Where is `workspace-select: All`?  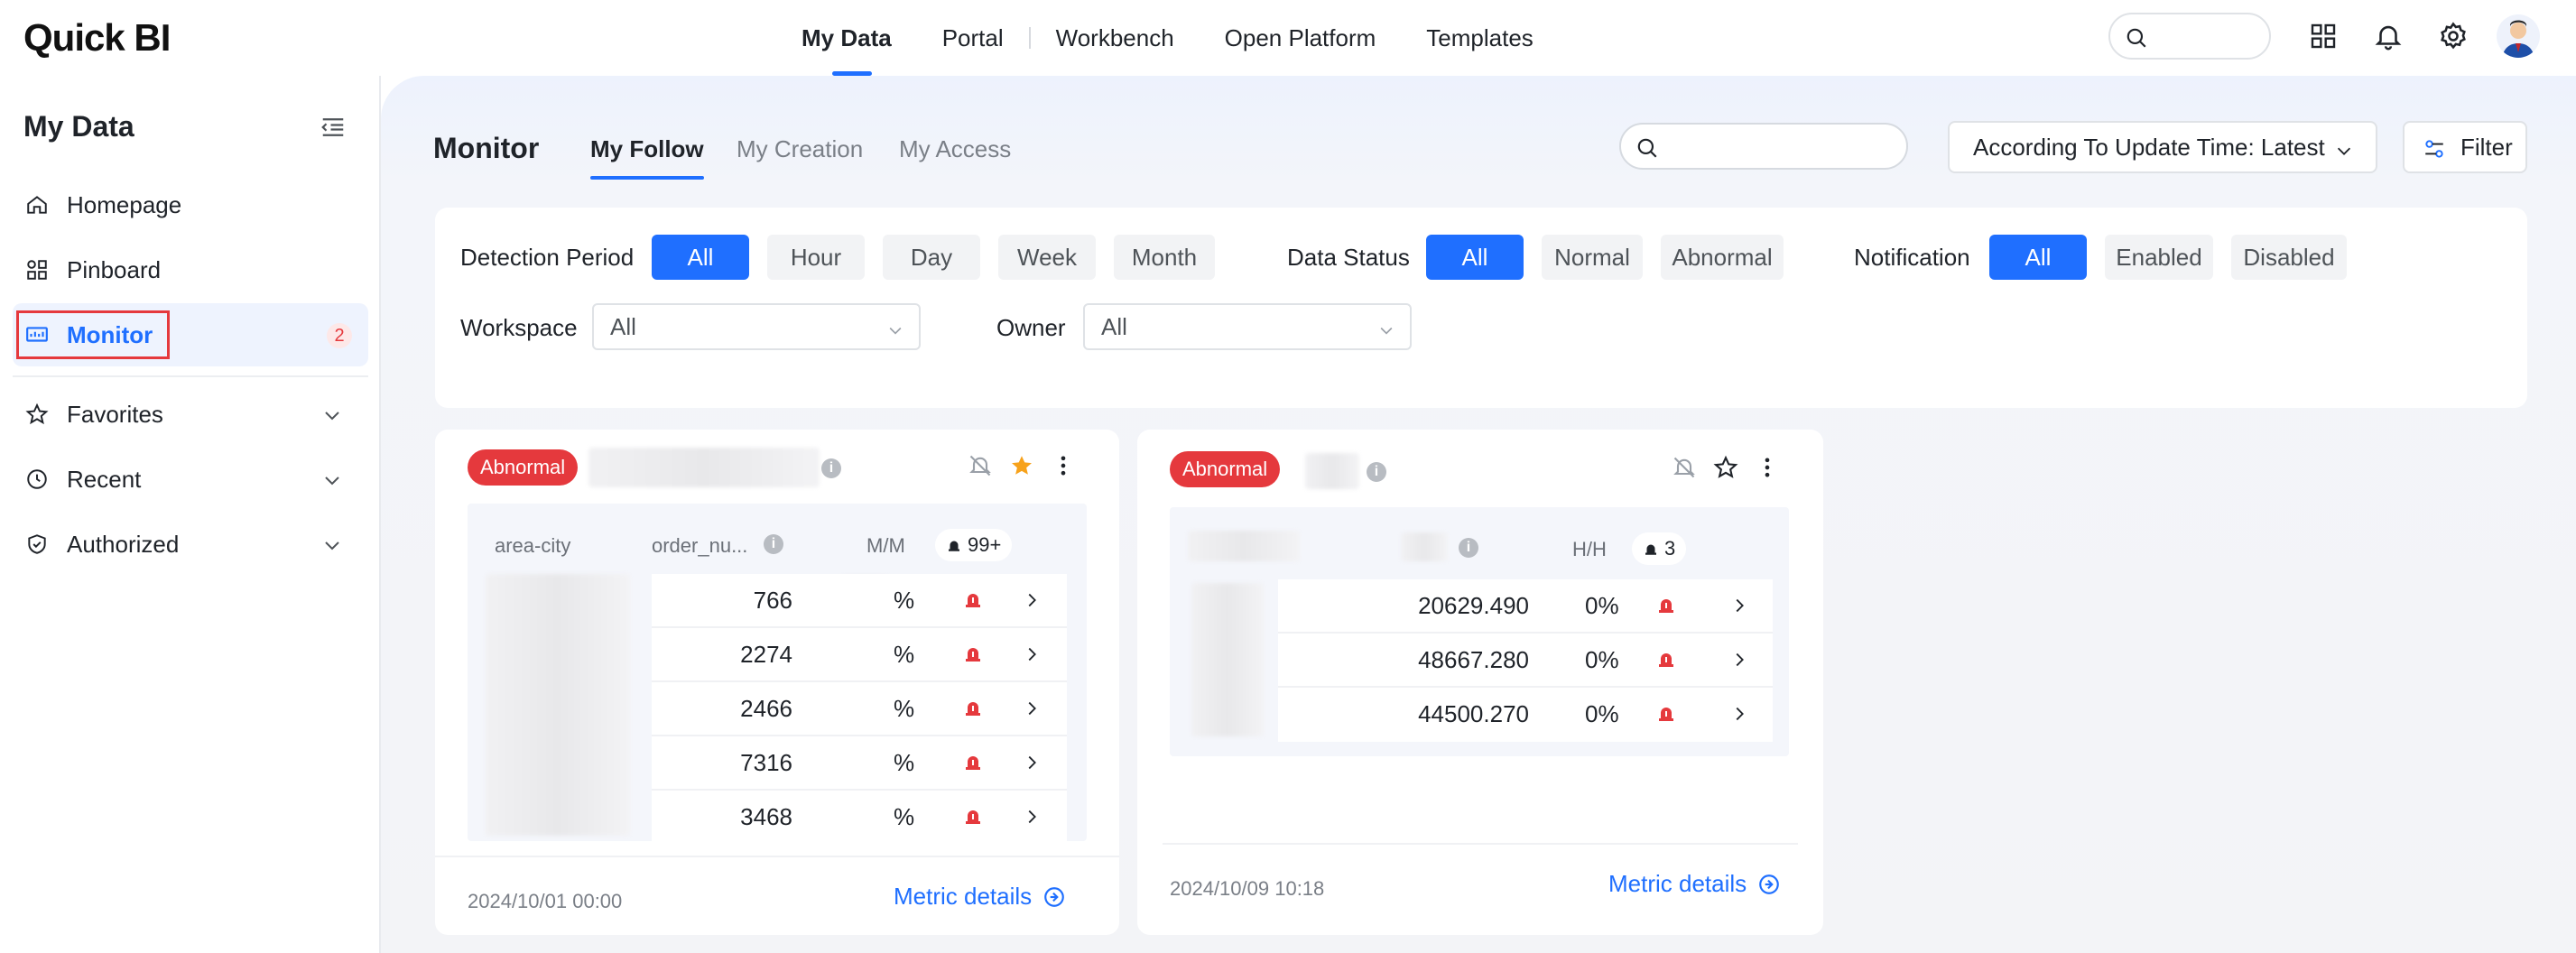 workspace-select: All is located at coordinates (757, 327).